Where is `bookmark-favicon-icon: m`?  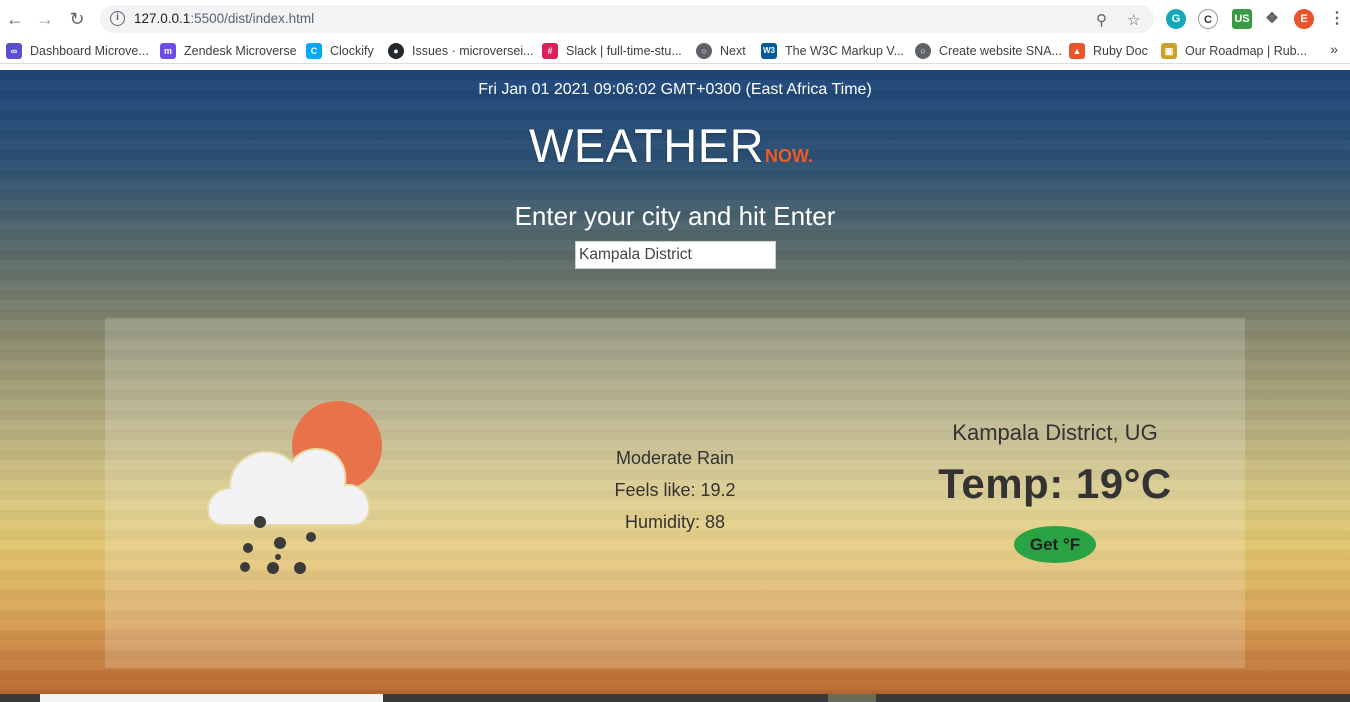 bookmark-favicon-icon: m is located at coordinates (168, 51).